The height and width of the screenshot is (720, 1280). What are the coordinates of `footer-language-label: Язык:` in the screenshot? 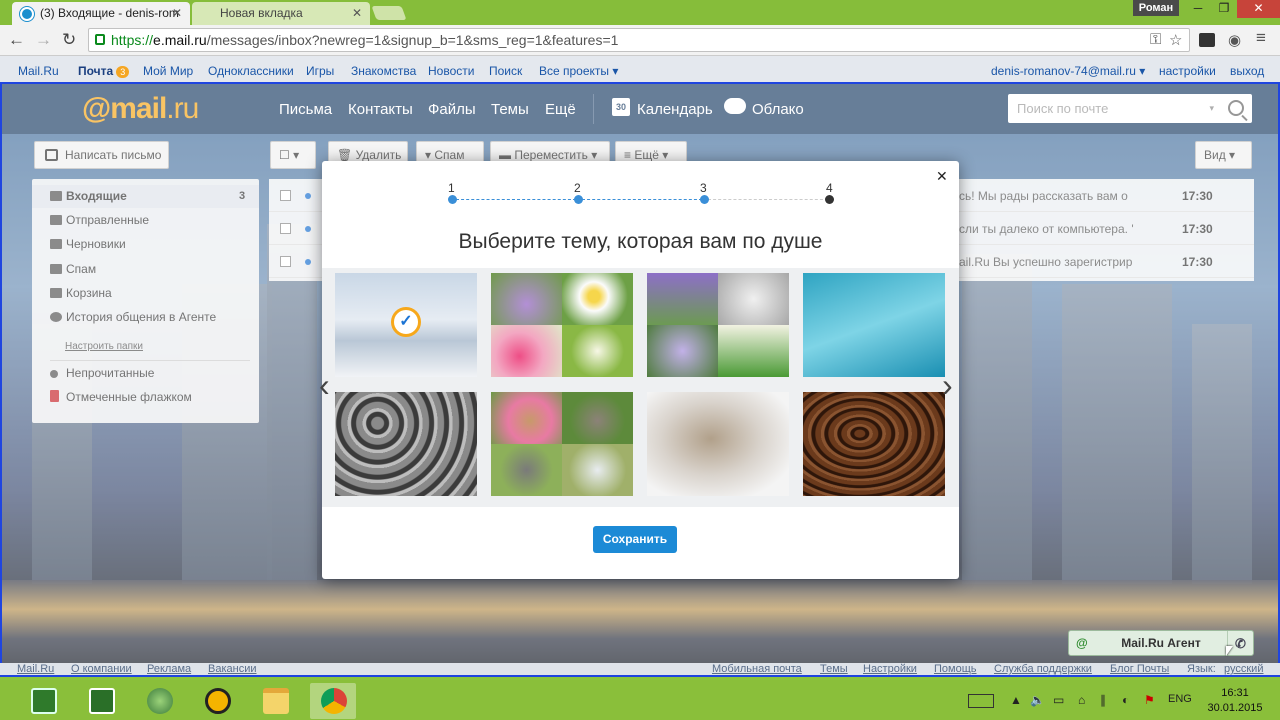 It's located at (1201, 669).